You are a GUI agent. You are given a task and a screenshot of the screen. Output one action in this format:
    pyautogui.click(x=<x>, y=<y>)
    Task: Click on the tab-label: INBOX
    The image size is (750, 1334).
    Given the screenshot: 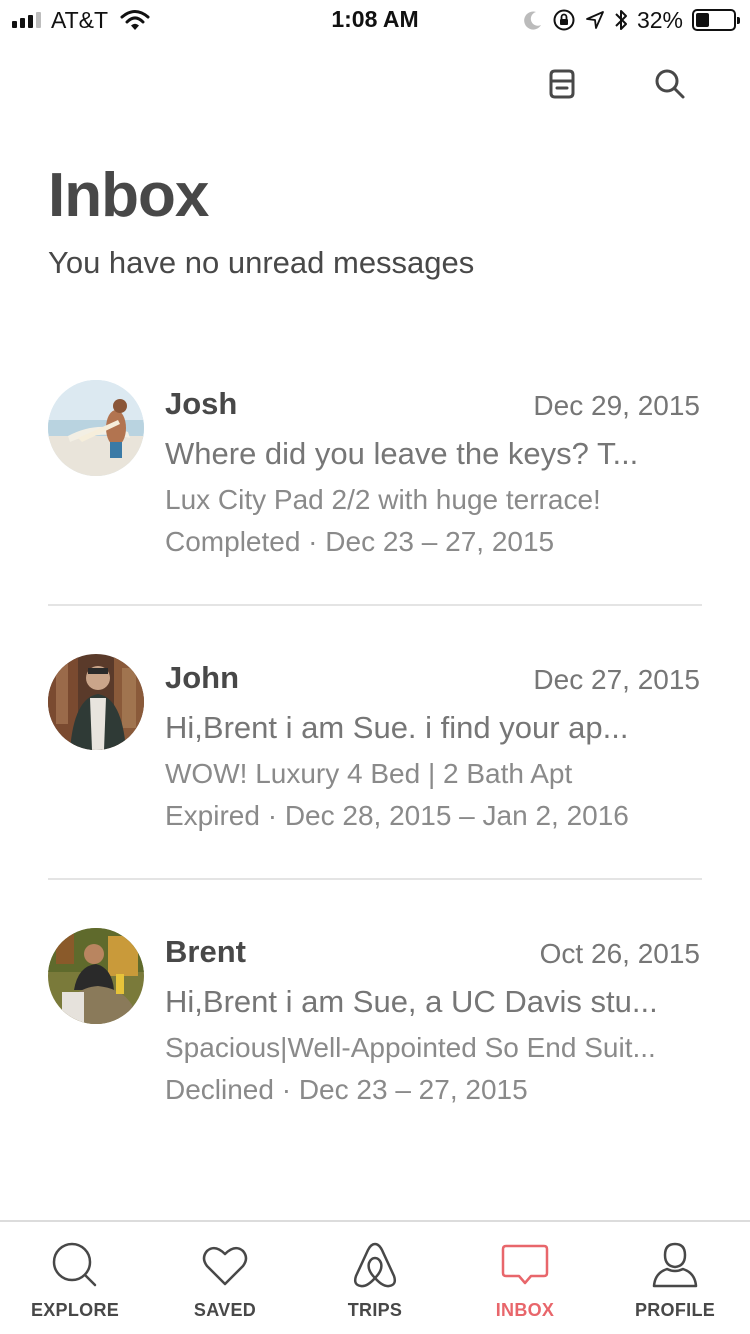 What is the action you would take?
    pyautogui.click(x=525, y=1310)
    